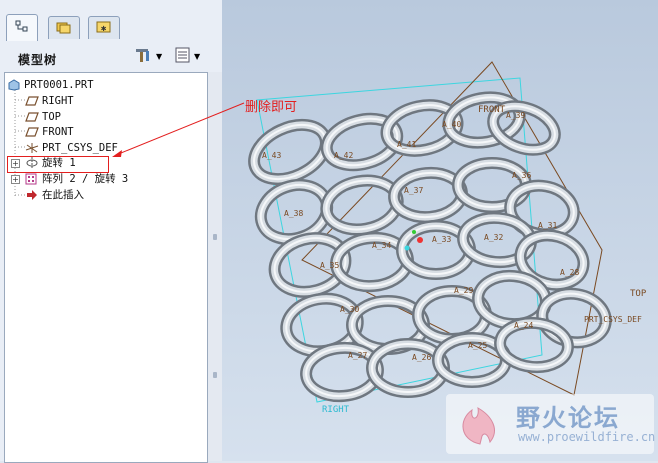  I want to click on axis-label: A_26, so click(421, 357).